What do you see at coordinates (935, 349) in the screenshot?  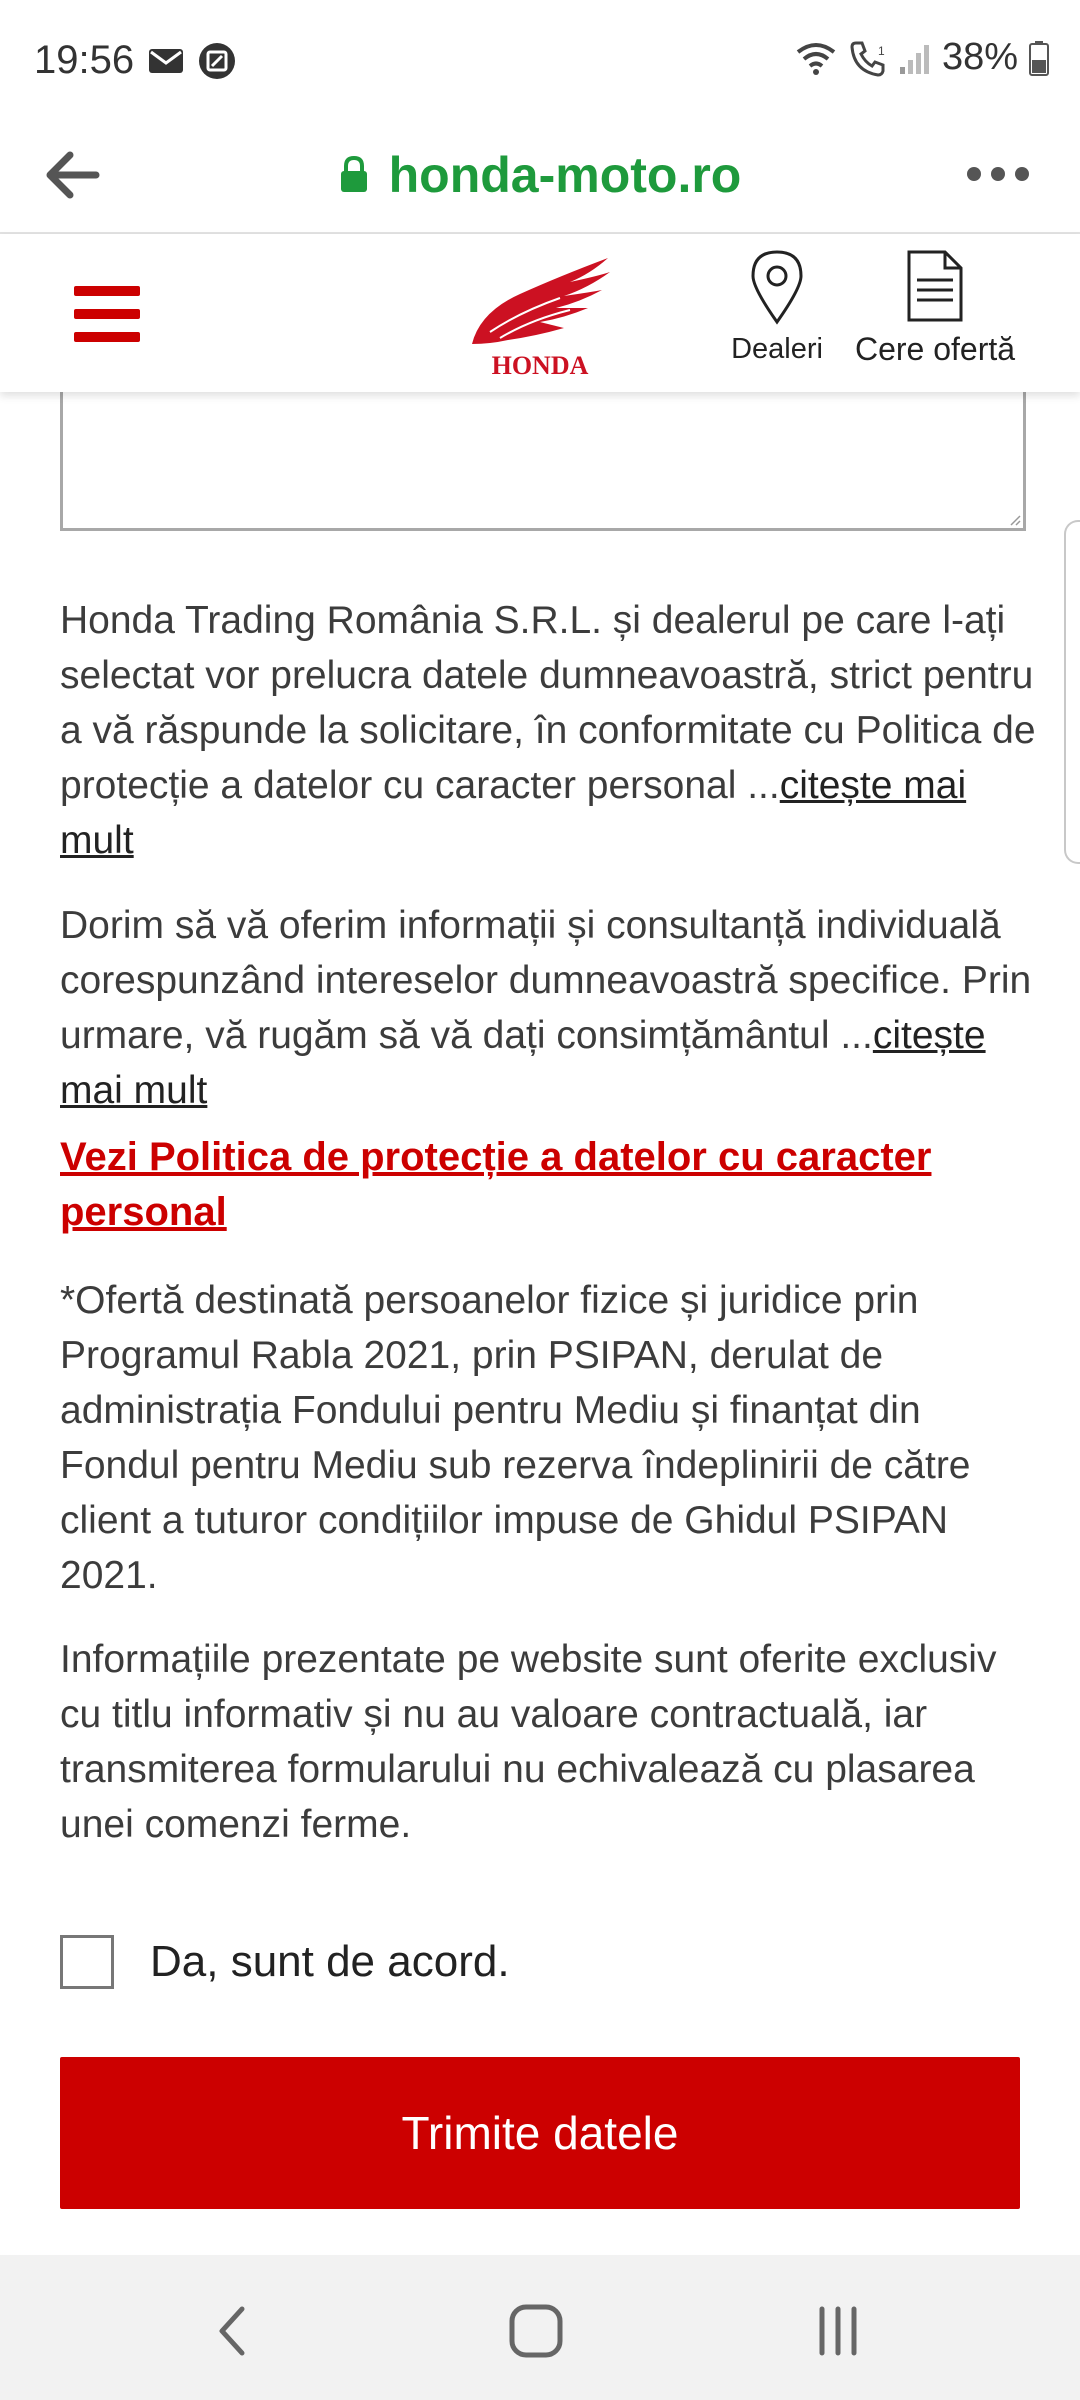 I see `request-offer-label: Cere ofertă` at bounding box center [935, 349].